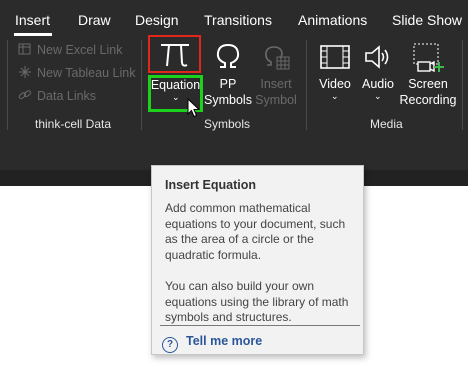  I want to click on tooltip-divider, so click(260, 325).